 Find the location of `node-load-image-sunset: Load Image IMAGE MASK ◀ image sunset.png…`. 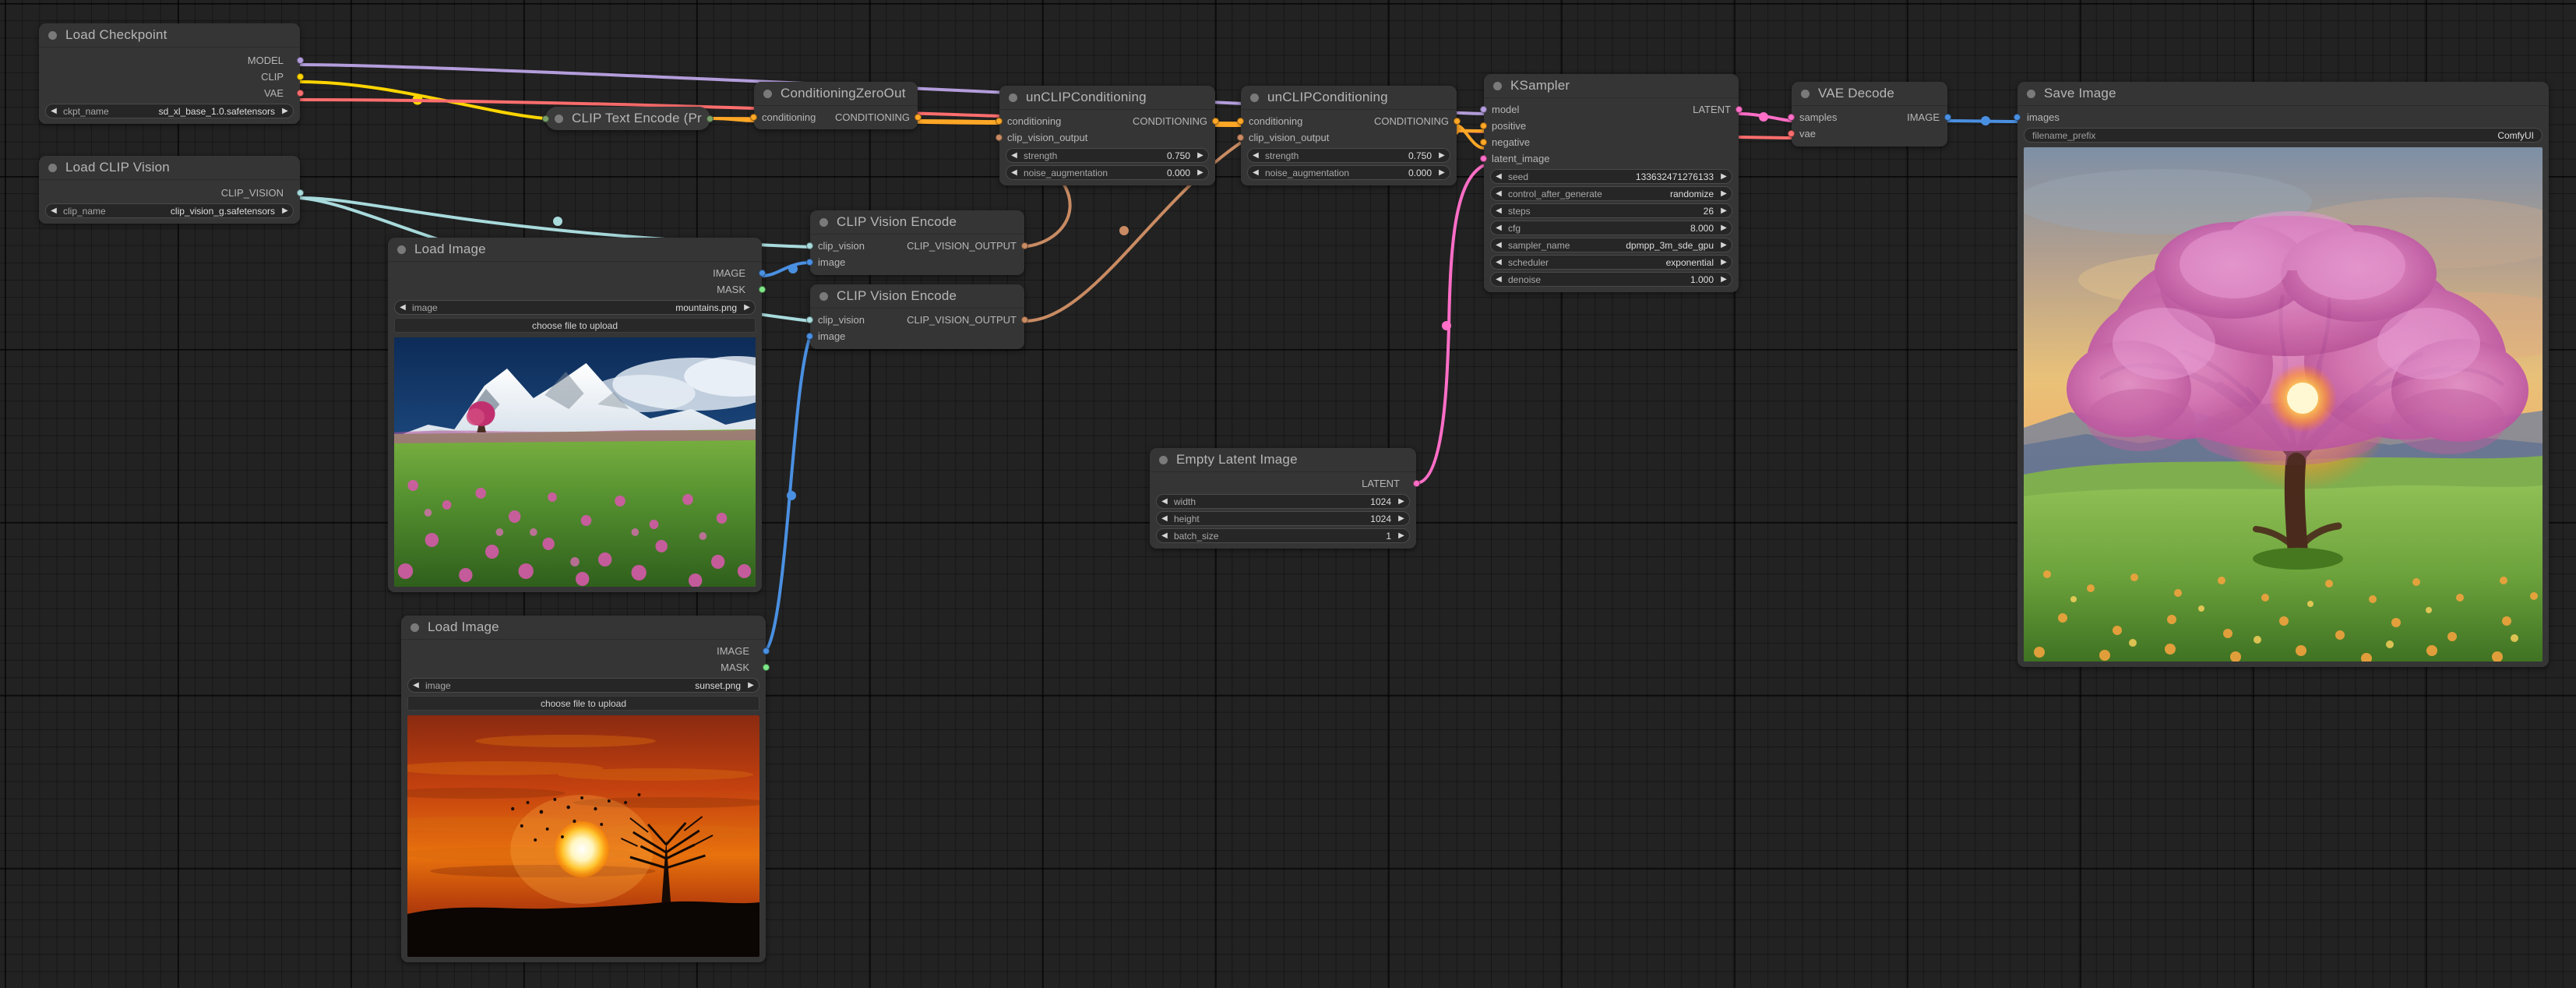

node-load-image-sunset: Load Image IMAGE MASK ◀ image sunset.png… is located at coordinates (585, 789).